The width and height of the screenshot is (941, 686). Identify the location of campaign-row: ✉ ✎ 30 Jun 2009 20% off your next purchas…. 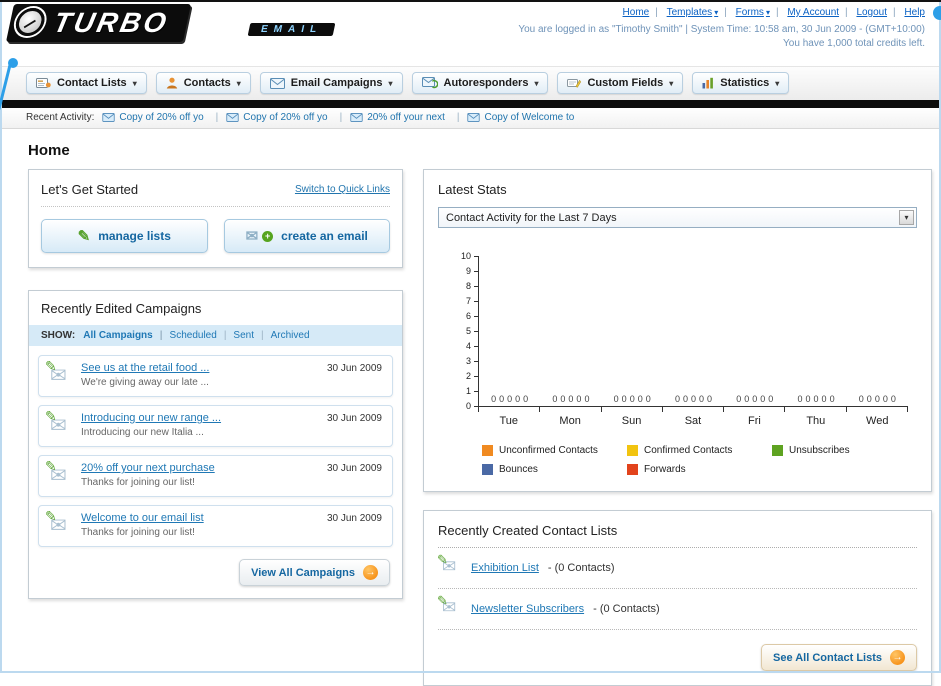
(215, 476).